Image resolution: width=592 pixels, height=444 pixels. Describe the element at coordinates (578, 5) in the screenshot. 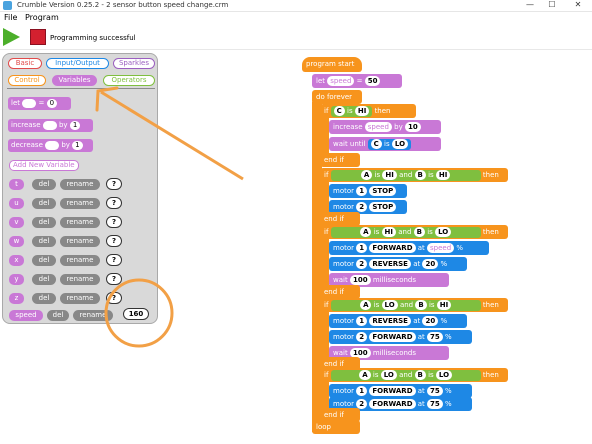

I see `close-icon: ✕` at that location.